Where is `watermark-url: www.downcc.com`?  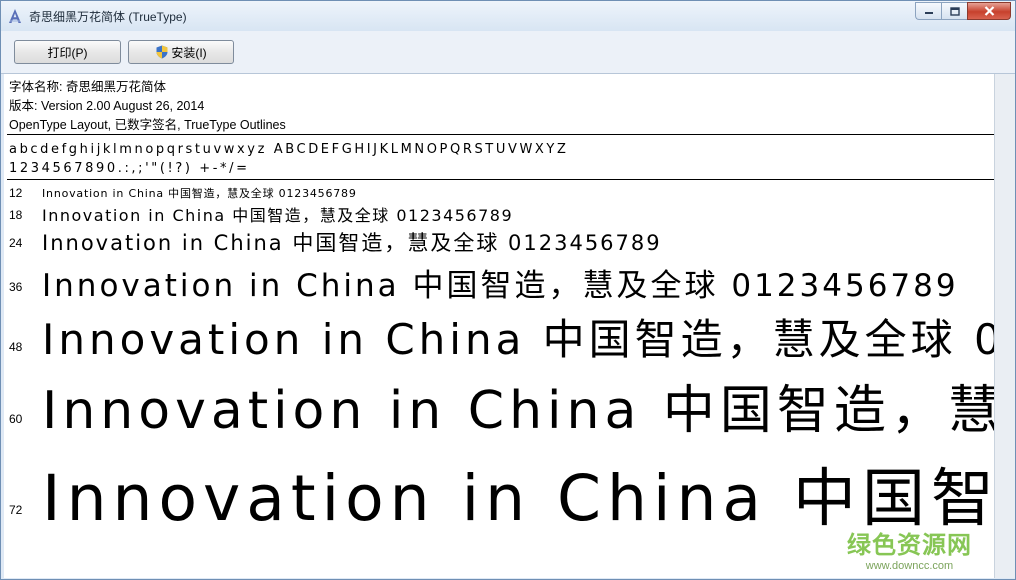
watermark-url: www.downcc.com is located at coordinates (909, 566).